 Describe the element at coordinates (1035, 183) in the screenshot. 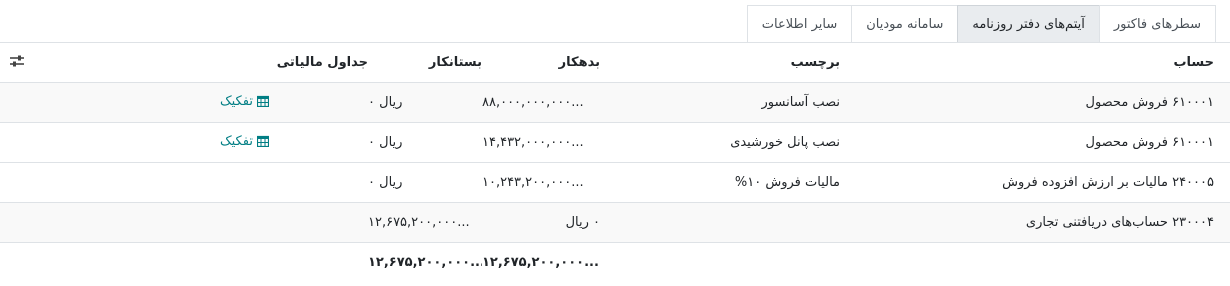

I see `cell-account: ۲۴۰۰۰۵ مالیات بر ارزش افزوده فروش` at that location.